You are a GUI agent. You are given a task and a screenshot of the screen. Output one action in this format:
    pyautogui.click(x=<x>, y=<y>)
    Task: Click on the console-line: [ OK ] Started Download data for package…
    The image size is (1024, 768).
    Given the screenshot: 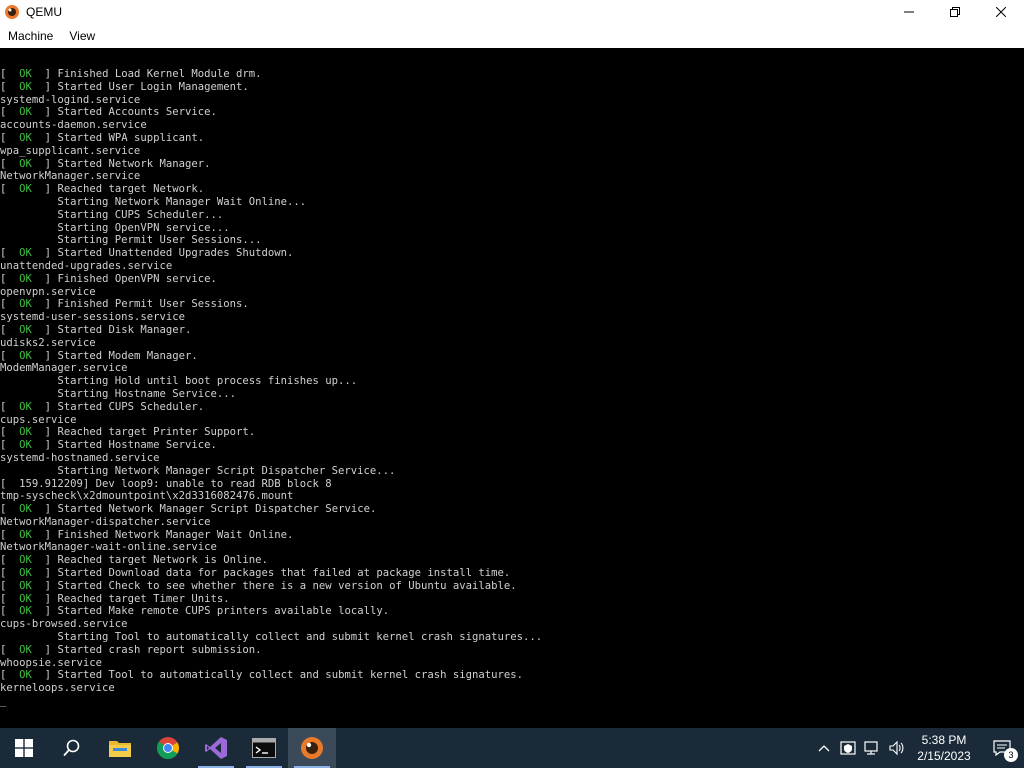 What is the action you would take?
    pyautogui.click(x=271, y=573)
    